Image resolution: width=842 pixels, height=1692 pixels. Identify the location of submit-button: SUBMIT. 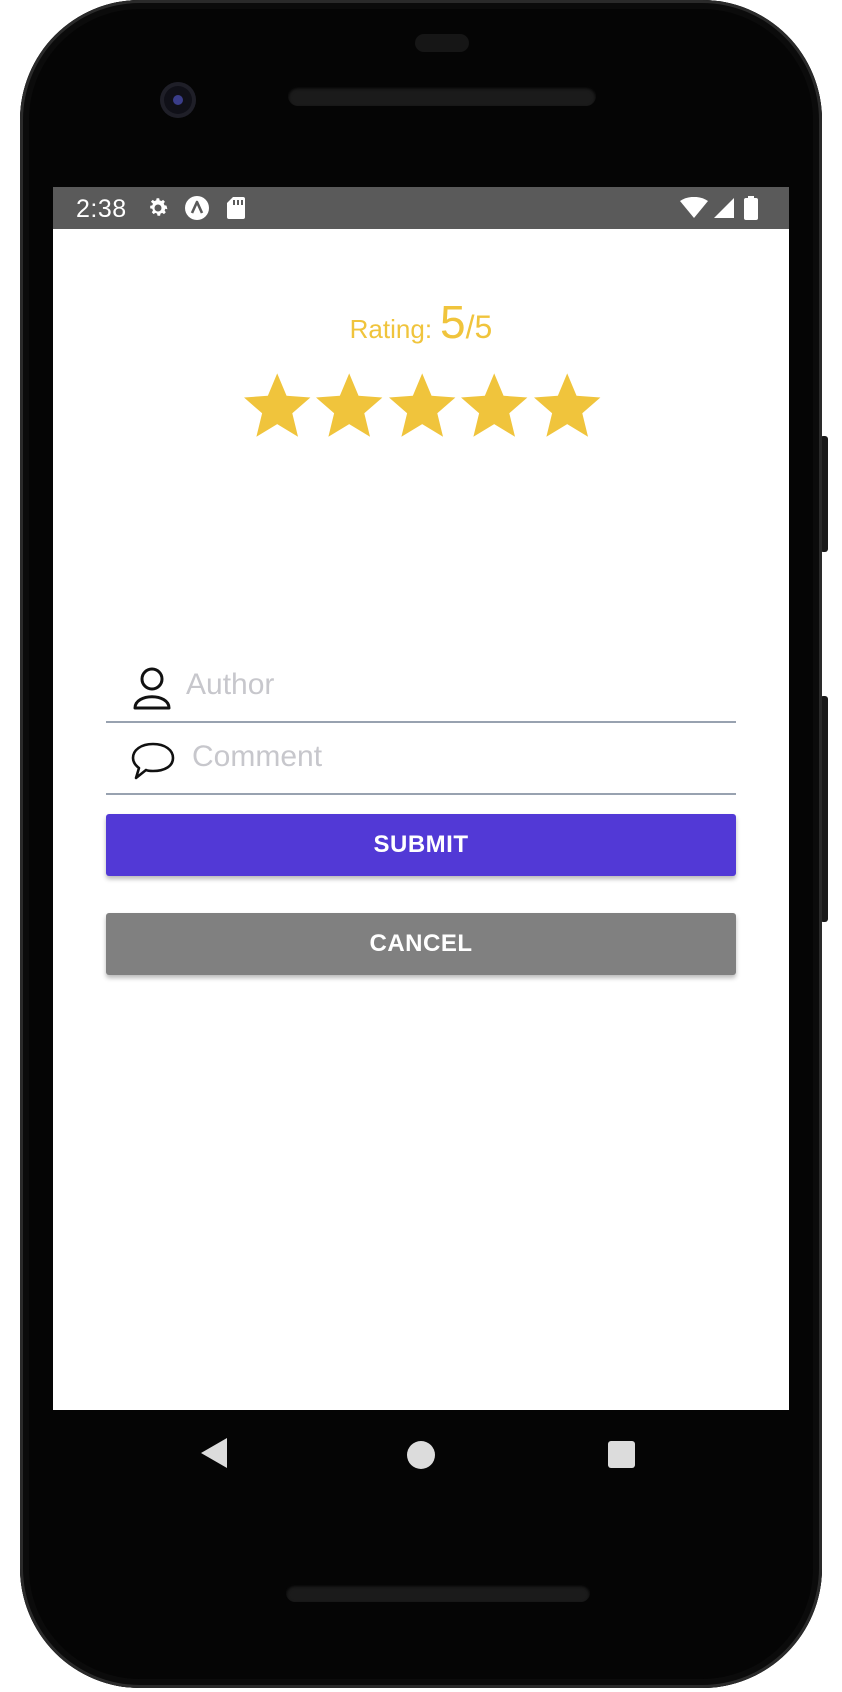
(421, 845).